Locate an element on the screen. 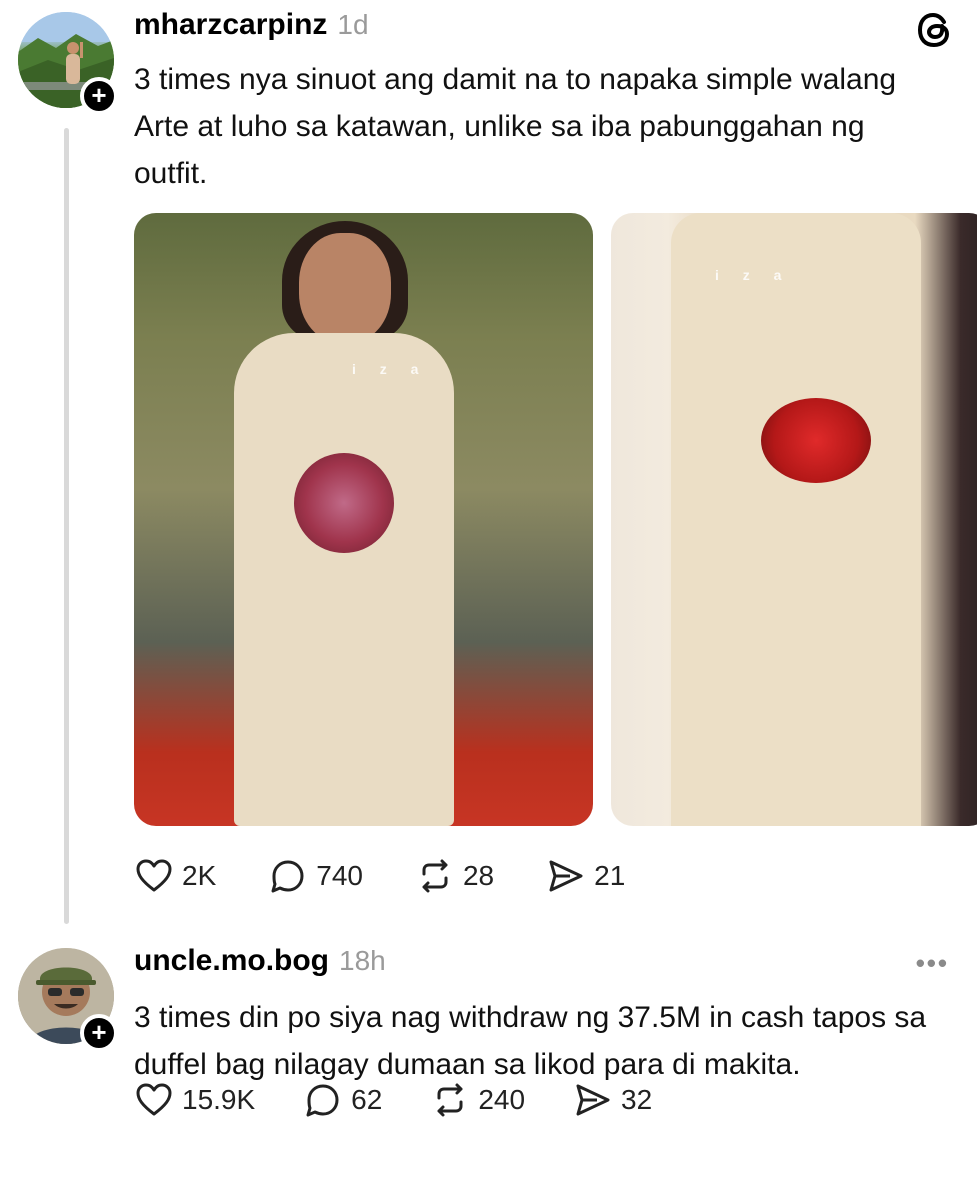  more-options-icon: ••• is located at coordinates (932, 963).